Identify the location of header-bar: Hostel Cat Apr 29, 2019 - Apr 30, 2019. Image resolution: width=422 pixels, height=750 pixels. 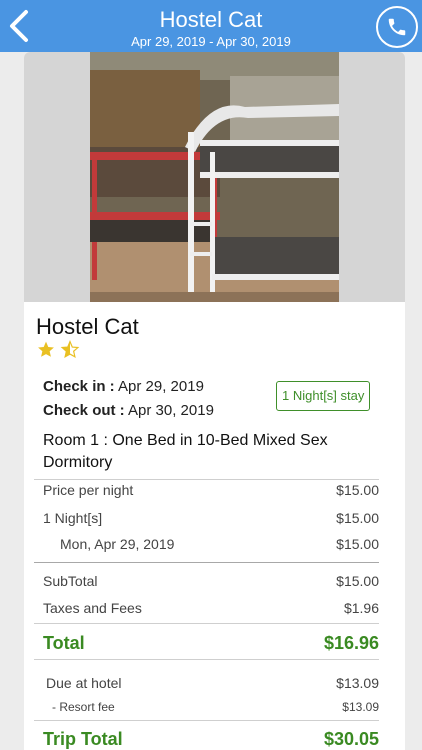
(211, 26).